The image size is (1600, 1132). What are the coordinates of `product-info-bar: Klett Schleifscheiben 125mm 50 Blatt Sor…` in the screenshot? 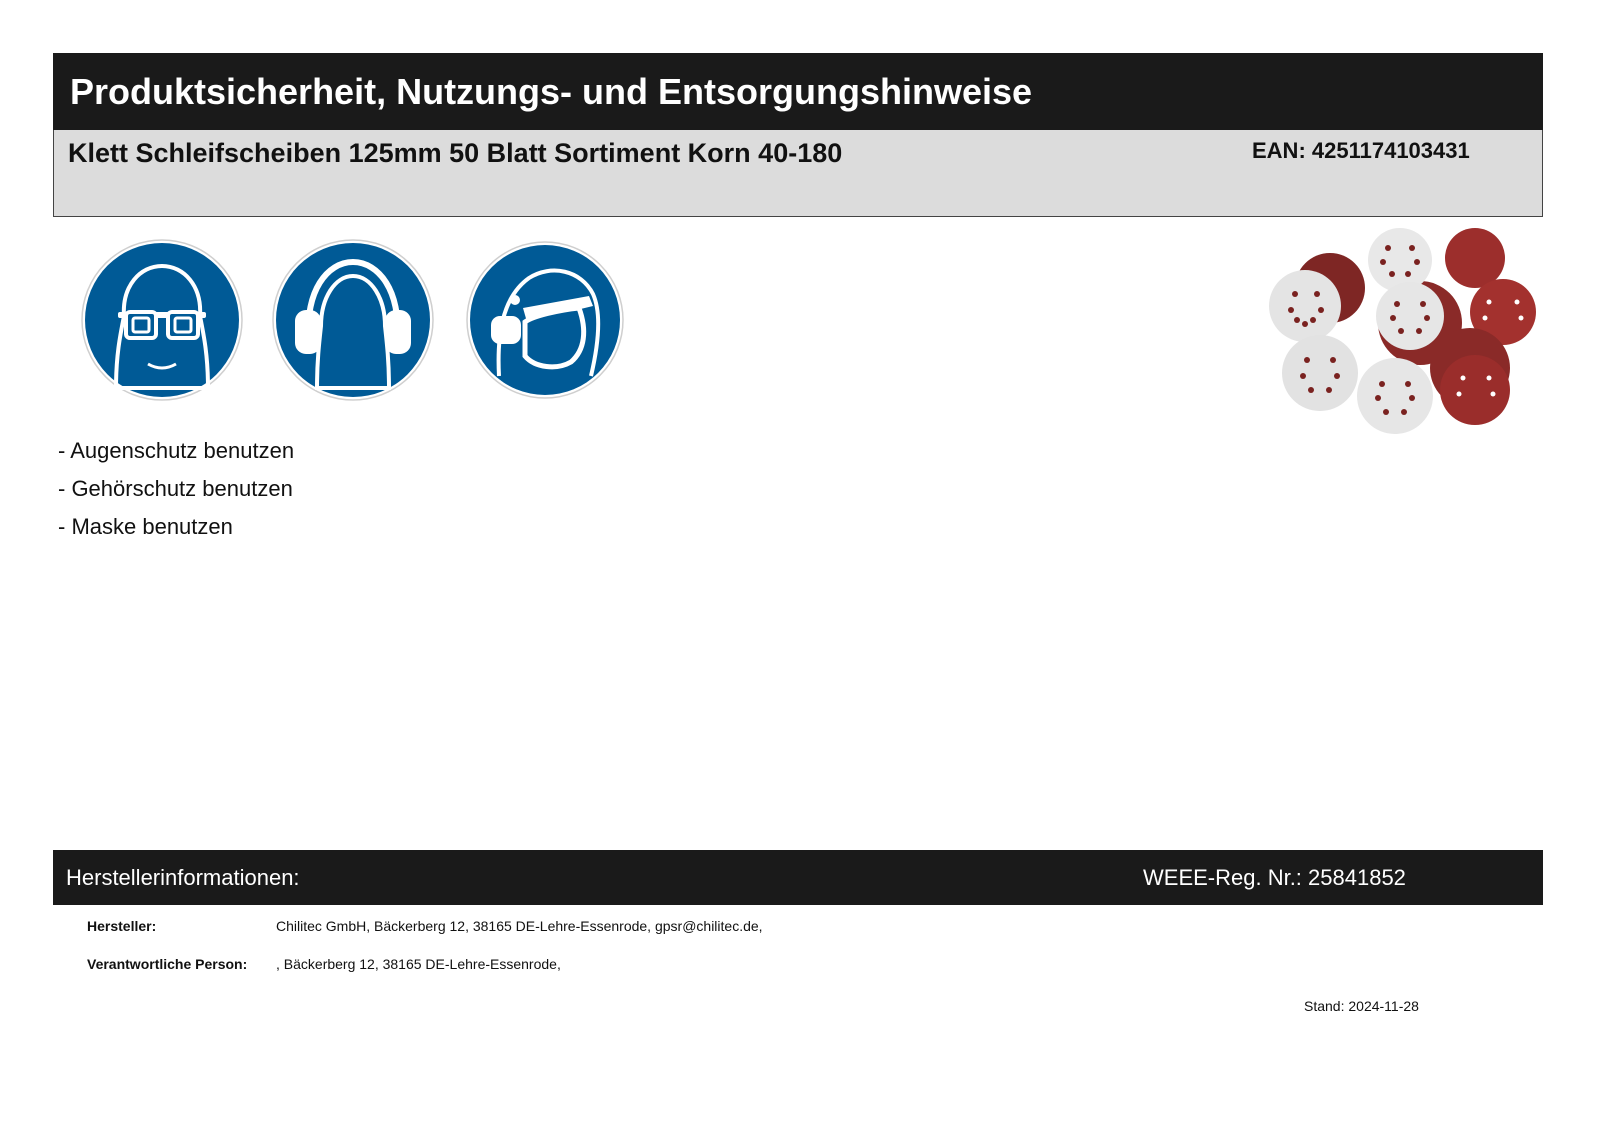 It's located at (798, 173).